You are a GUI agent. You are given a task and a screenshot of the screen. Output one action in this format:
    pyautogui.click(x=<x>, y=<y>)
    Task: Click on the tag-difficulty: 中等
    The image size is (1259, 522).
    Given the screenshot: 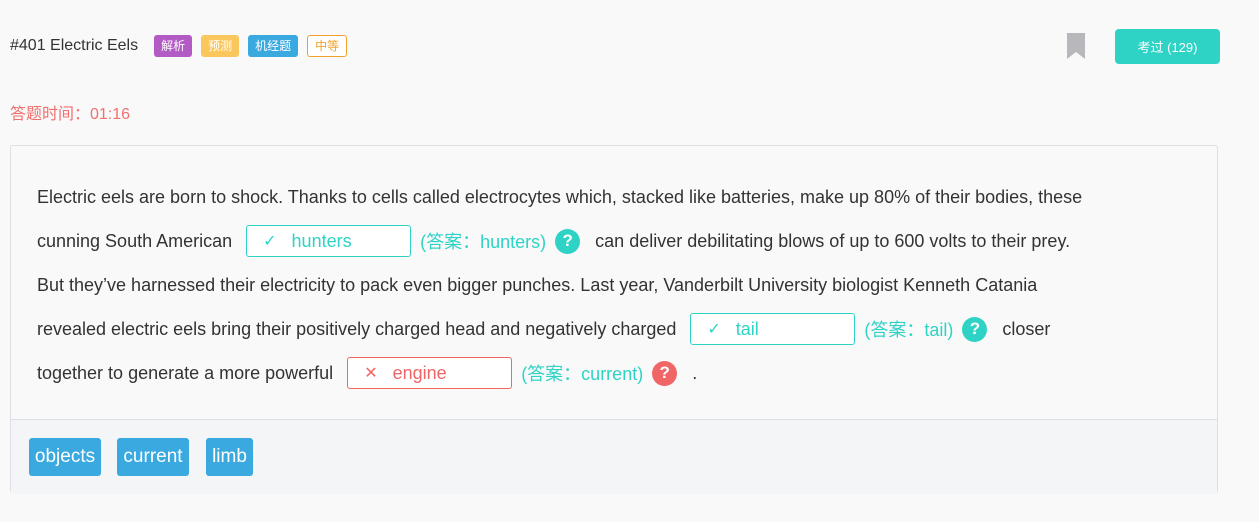 What is the action you would take?
    pyautogui.click(x=327, y=46)
    